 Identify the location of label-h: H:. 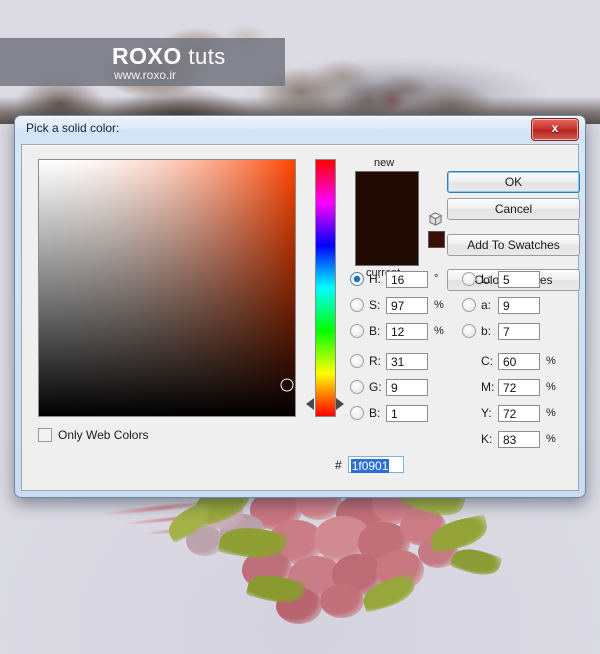
(375, 279).